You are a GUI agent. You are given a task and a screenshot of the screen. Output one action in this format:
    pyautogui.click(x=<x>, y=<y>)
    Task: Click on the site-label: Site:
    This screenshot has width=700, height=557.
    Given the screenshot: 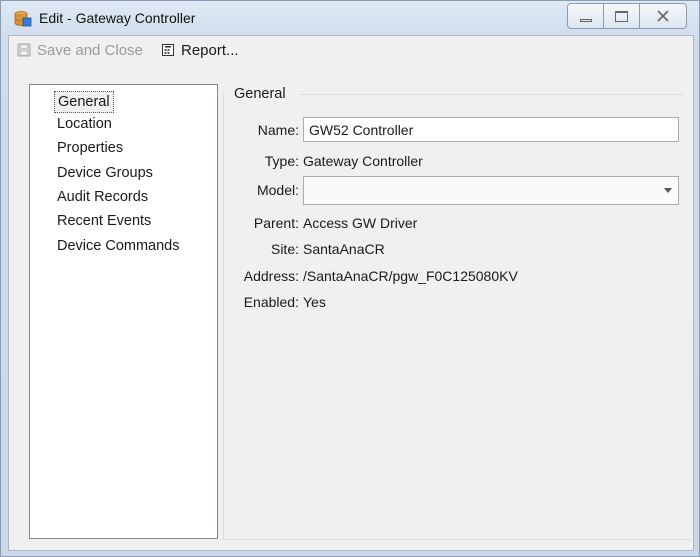 What is the action you would take?
    pyautogui.click(x=284, y=249)
    